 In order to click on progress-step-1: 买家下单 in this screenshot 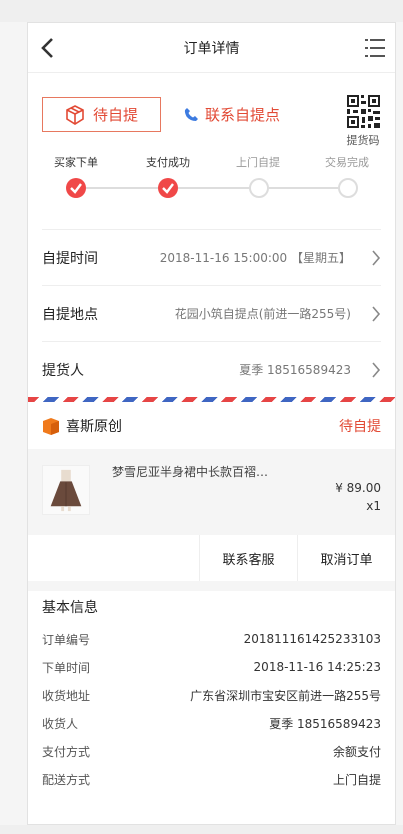, I will do `click(76, 163)`.